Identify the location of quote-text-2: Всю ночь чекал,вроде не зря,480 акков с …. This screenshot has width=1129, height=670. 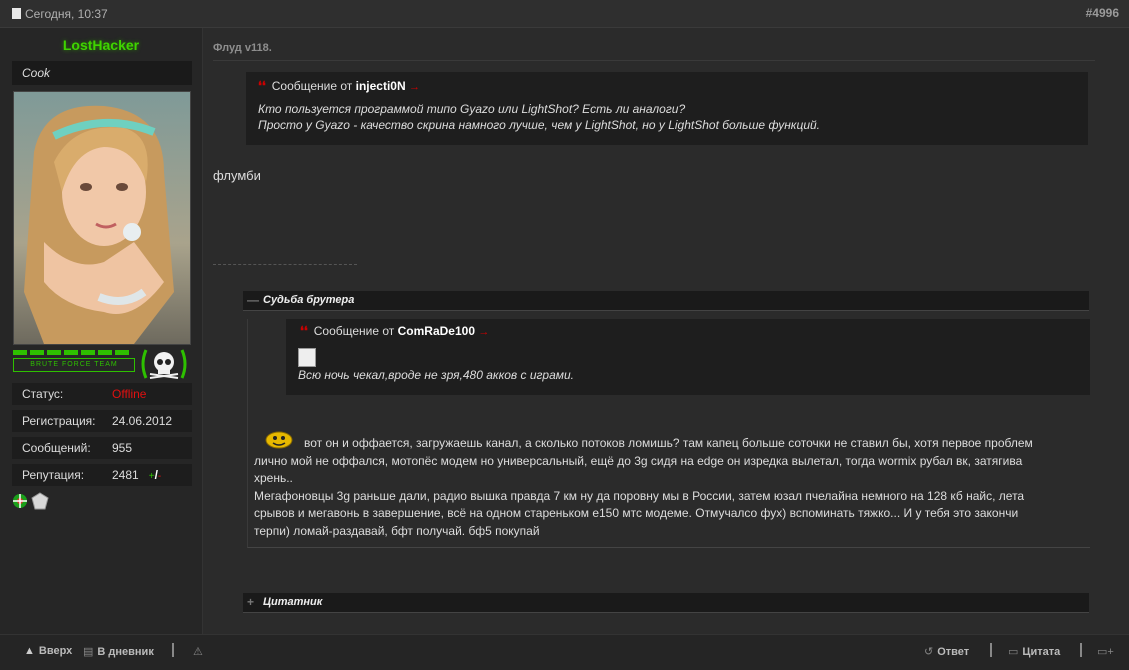
(436, 375).